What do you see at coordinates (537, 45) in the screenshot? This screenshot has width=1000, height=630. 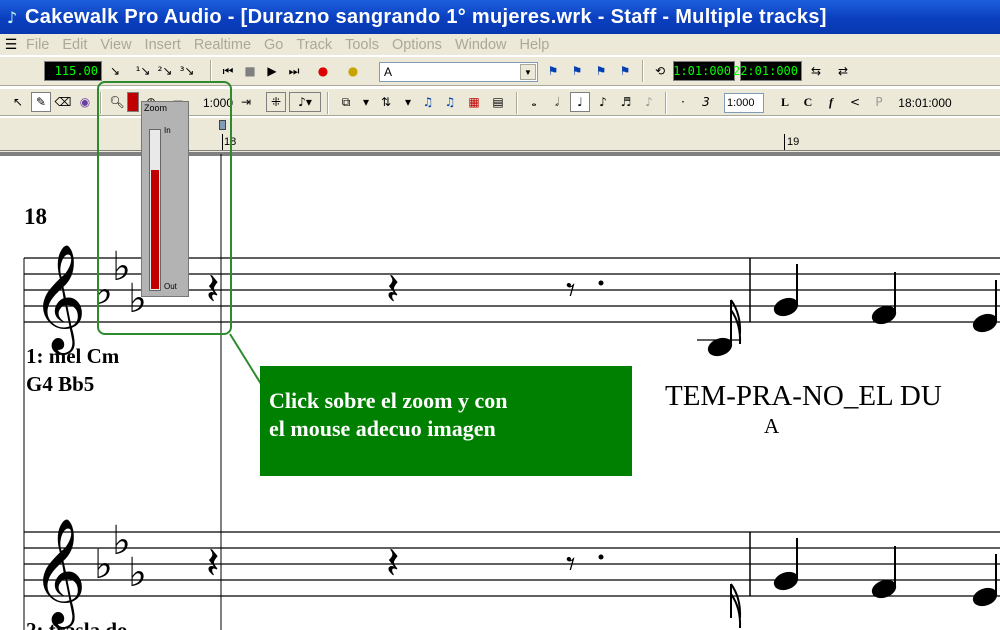 I see `menu-help: Help` at bounding box center [537, 45].